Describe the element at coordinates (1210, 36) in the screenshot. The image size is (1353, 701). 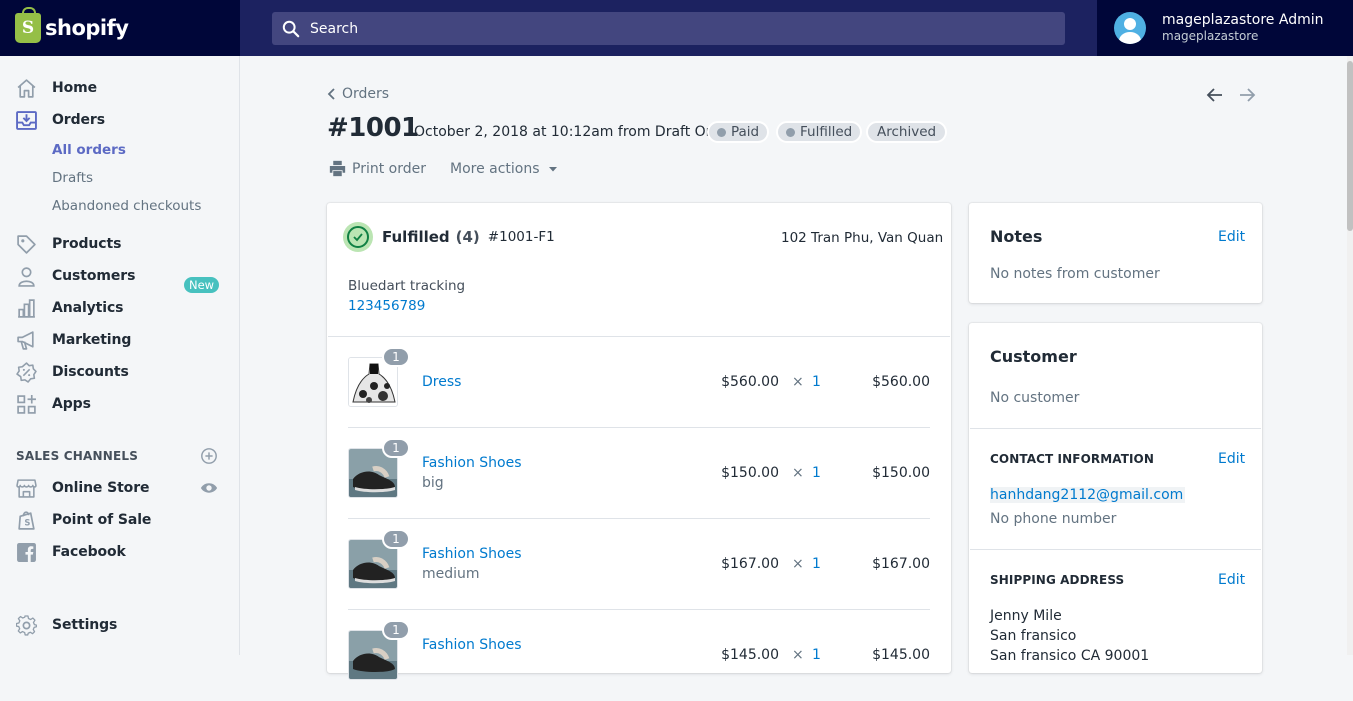
I see `user-store: mageplazastore` at that location.